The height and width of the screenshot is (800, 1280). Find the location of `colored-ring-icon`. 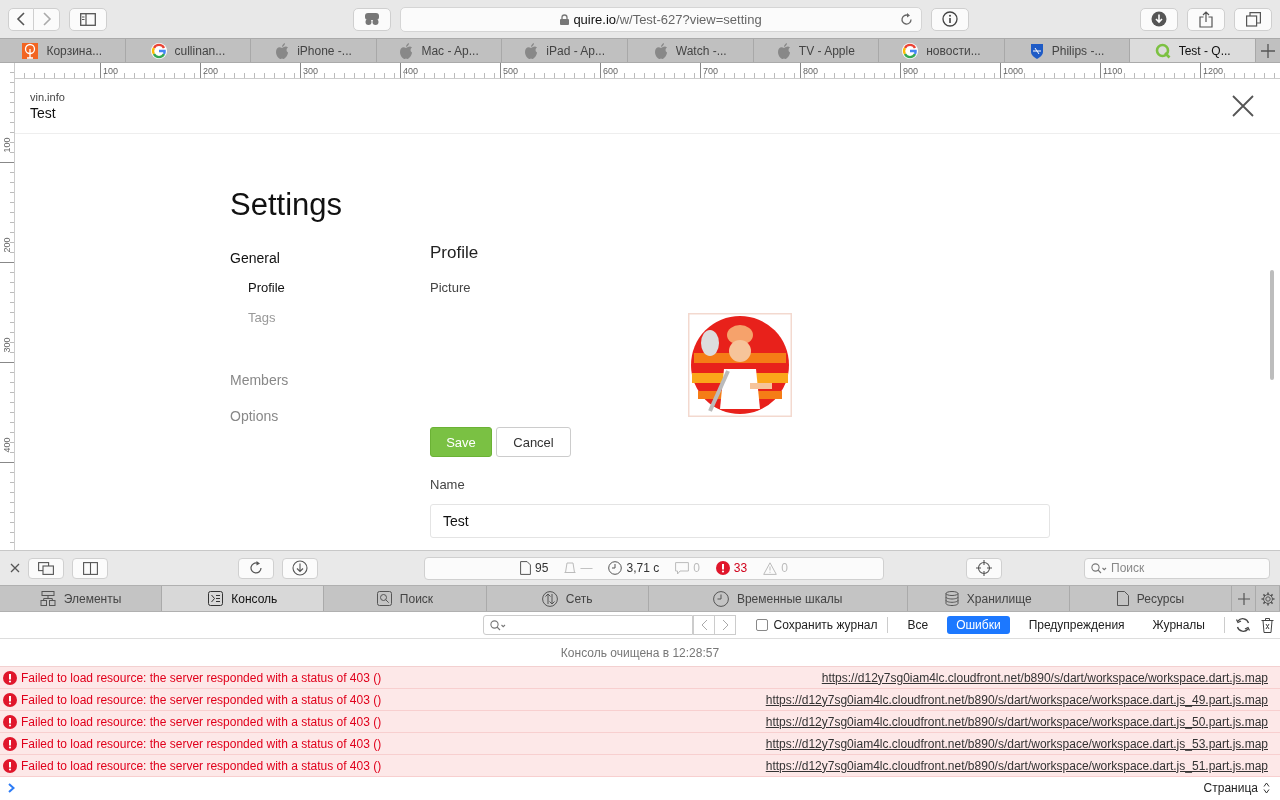

colored-ring-icon is located at coordinates (910, 50).